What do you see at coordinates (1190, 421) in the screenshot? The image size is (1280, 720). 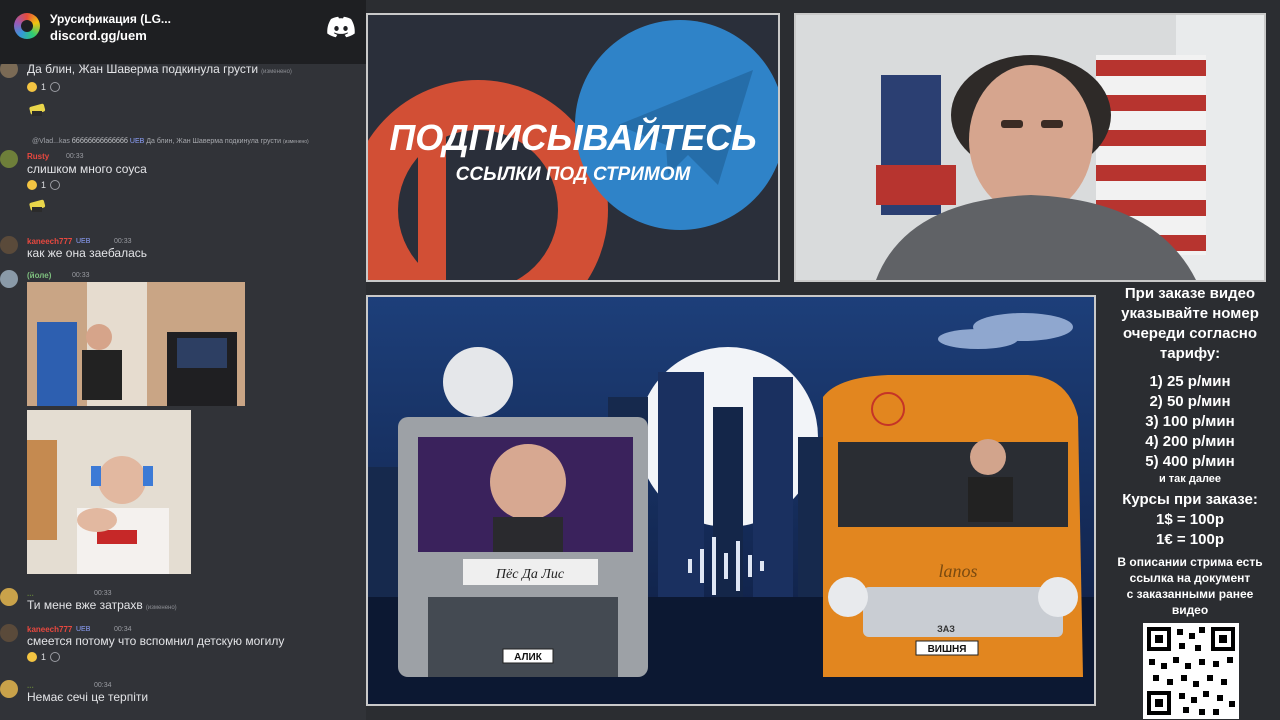 I see `tariff-item: 3) 100 р/мин` at bounding box center [1190, 421].